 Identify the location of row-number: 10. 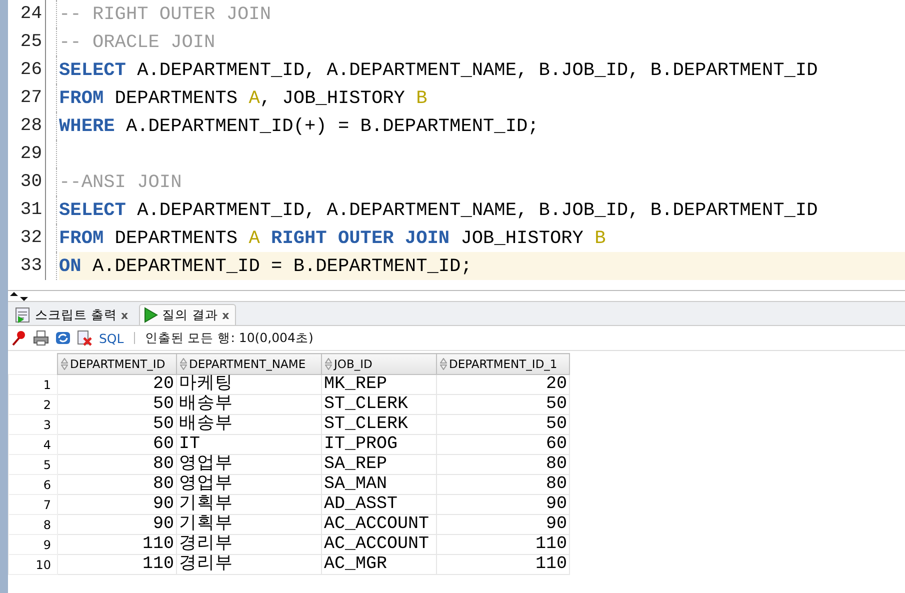
(33, 564).